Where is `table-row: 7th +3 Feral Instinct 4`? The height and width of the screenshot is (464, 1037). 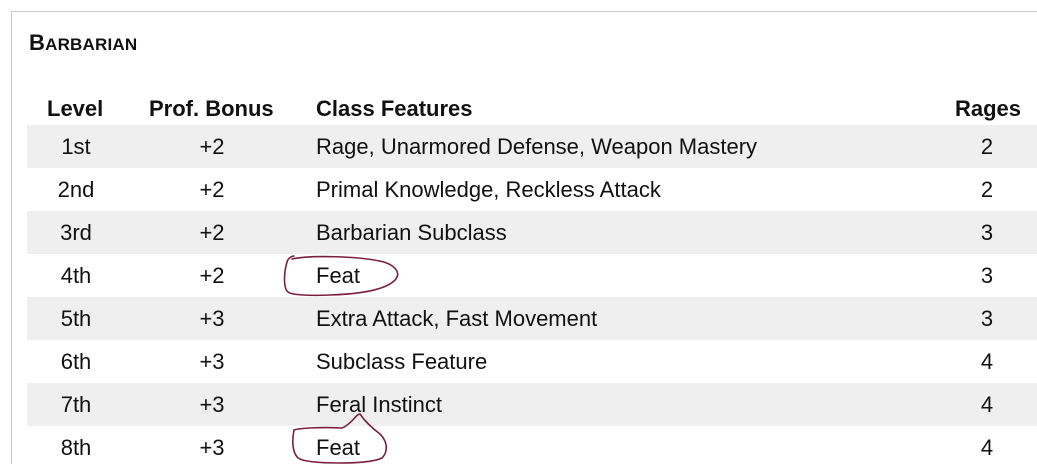 table-row: 7th +3 Feral Instinct 4 is located at coordinates (532, 404).